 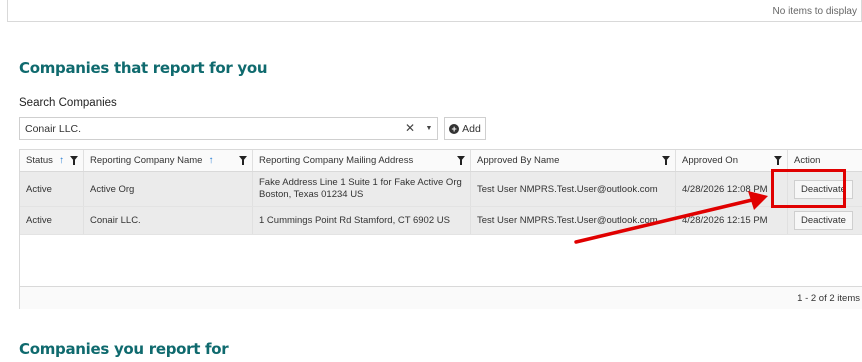 I want to click on plus-circle-icon: +, so click(x=454, y=128).